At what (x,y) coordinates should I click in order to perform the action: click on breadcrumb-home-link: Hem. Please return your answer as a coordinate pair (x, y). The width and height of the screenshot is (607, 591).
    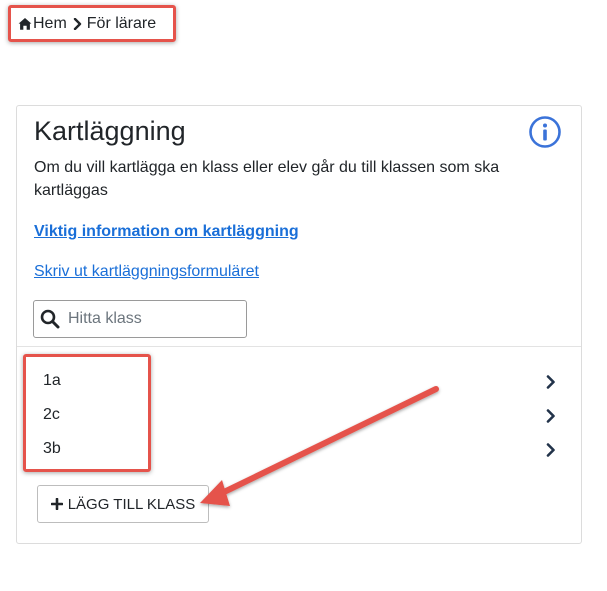
    Looking at the image, I should click on (50, 24).